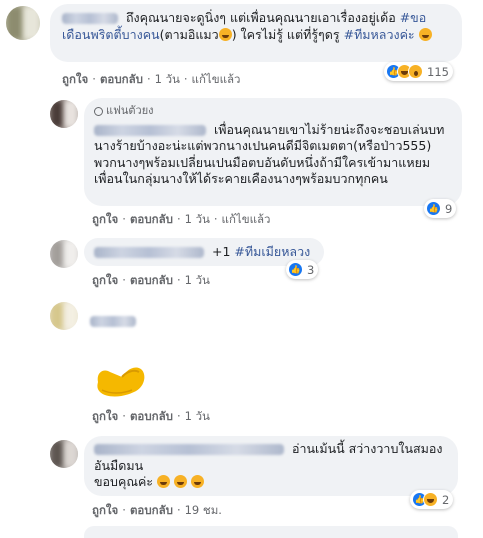 The image size is (483, 538). I want to click on comment-actions: ถูกใจ · ตอบกลับ · 19 ชม., so click(157, 510).